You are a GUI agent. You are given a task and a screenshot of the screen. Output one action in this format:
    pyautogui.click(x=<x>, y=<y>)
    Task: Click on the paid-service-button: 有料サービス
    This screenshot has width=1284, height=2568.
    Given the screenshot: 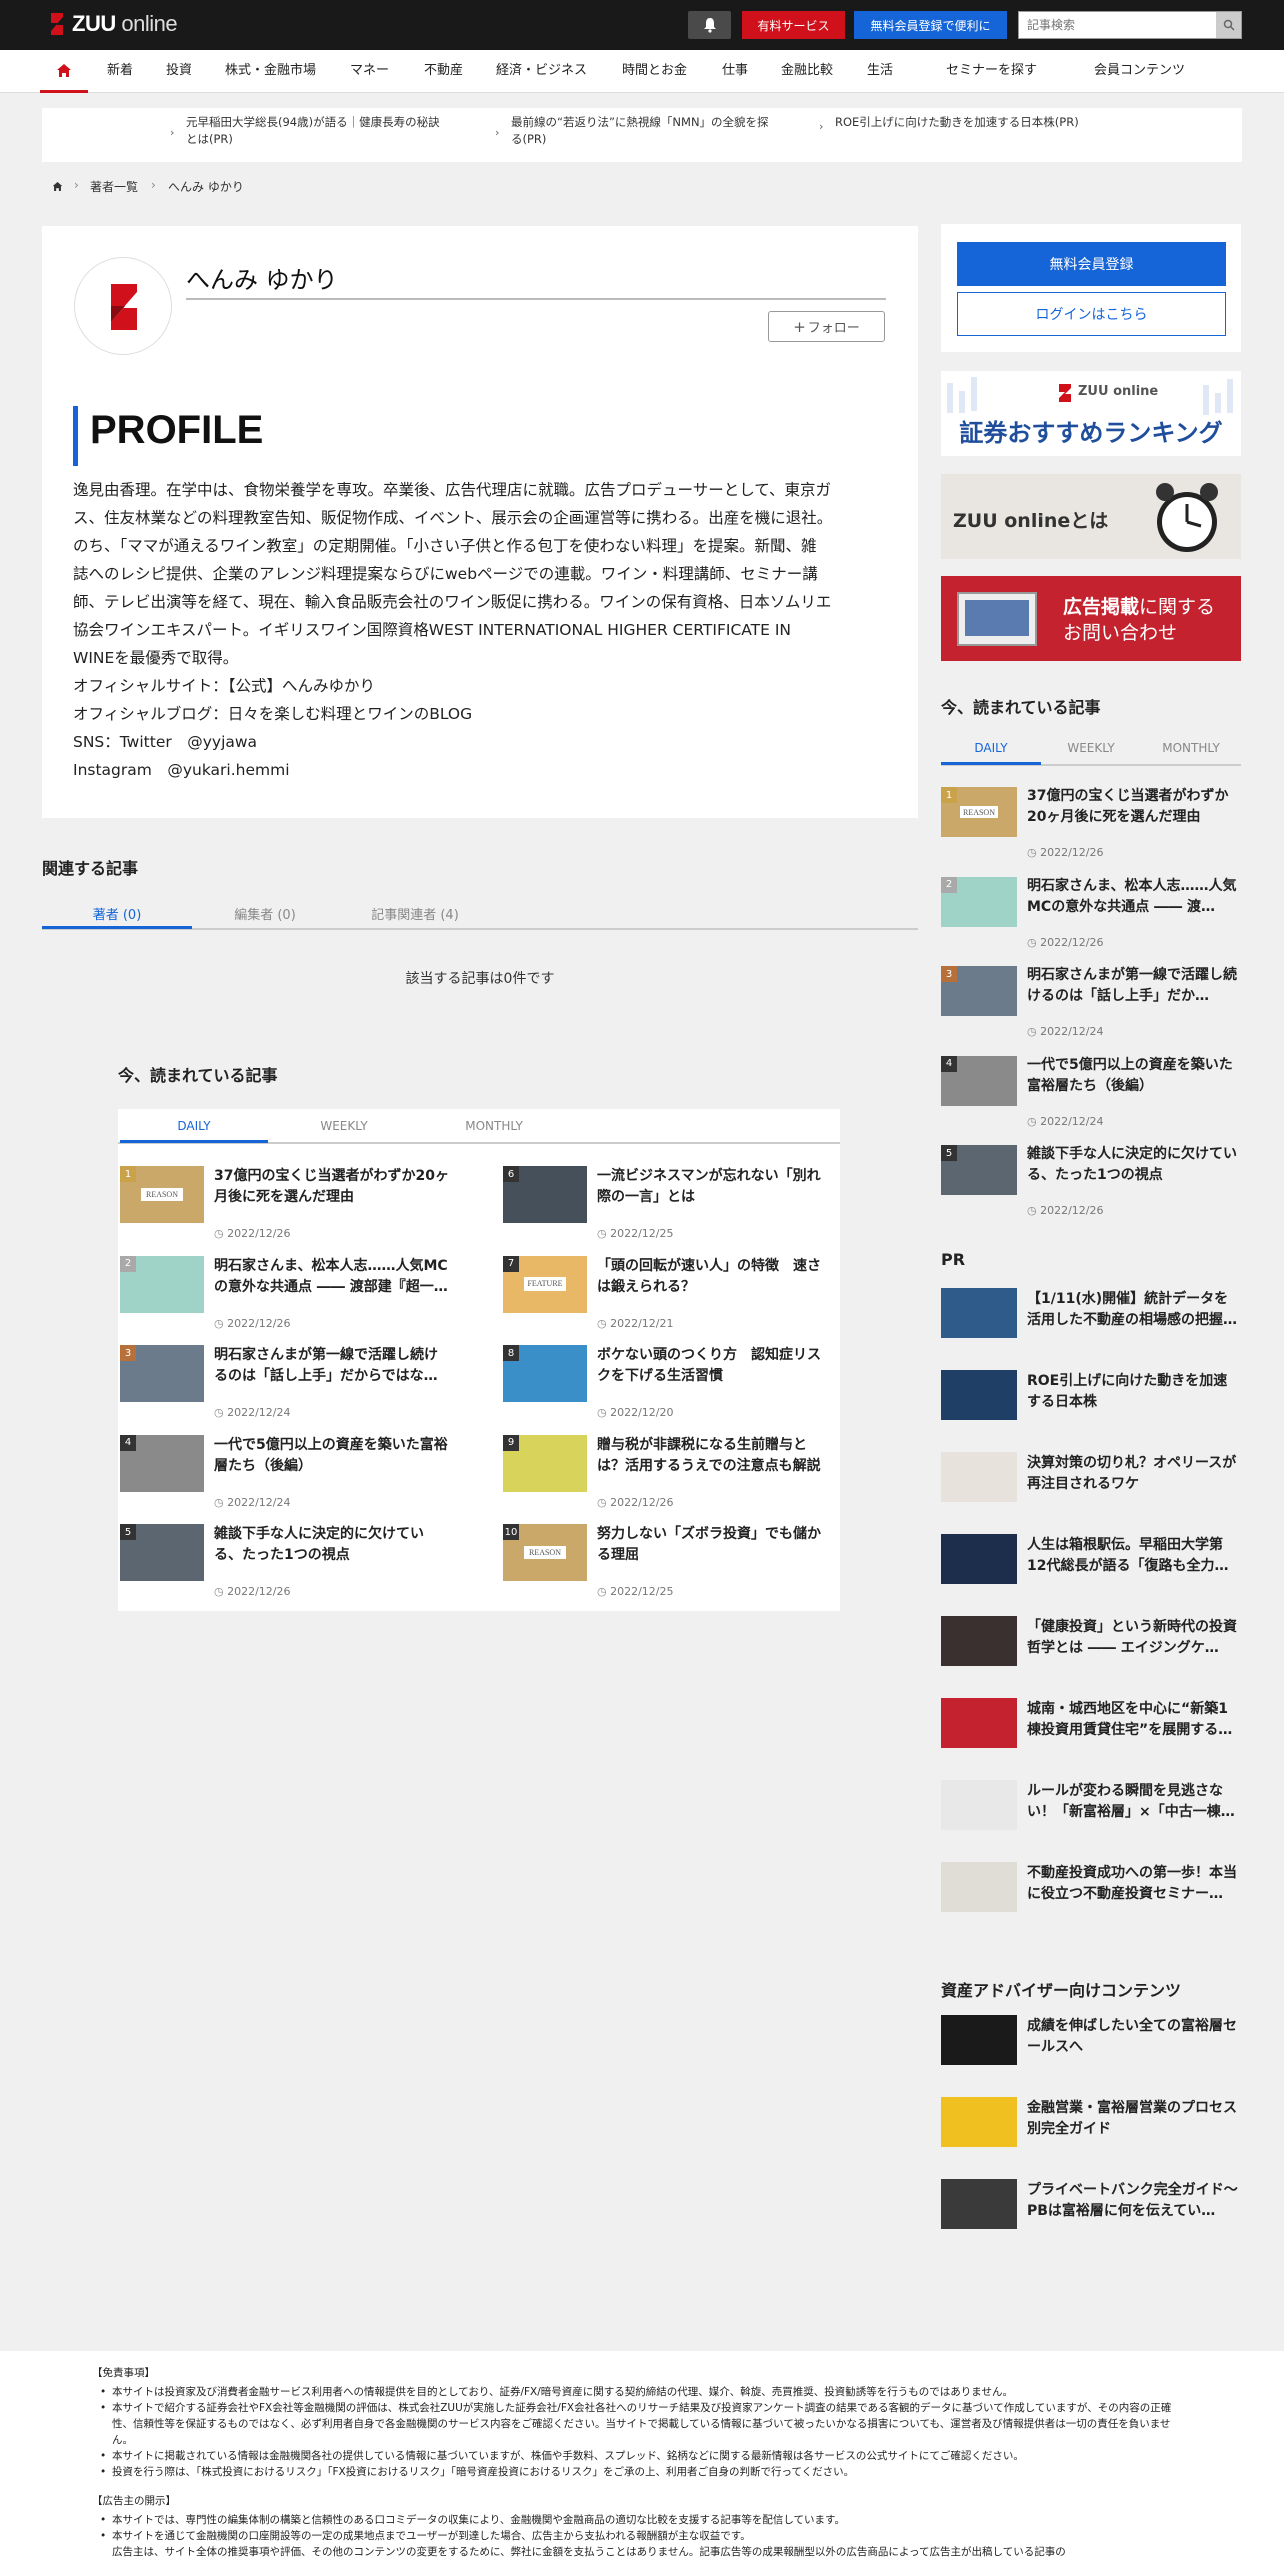 What is the action you would take?
    pyautogui.click(x=793, y=25)
    